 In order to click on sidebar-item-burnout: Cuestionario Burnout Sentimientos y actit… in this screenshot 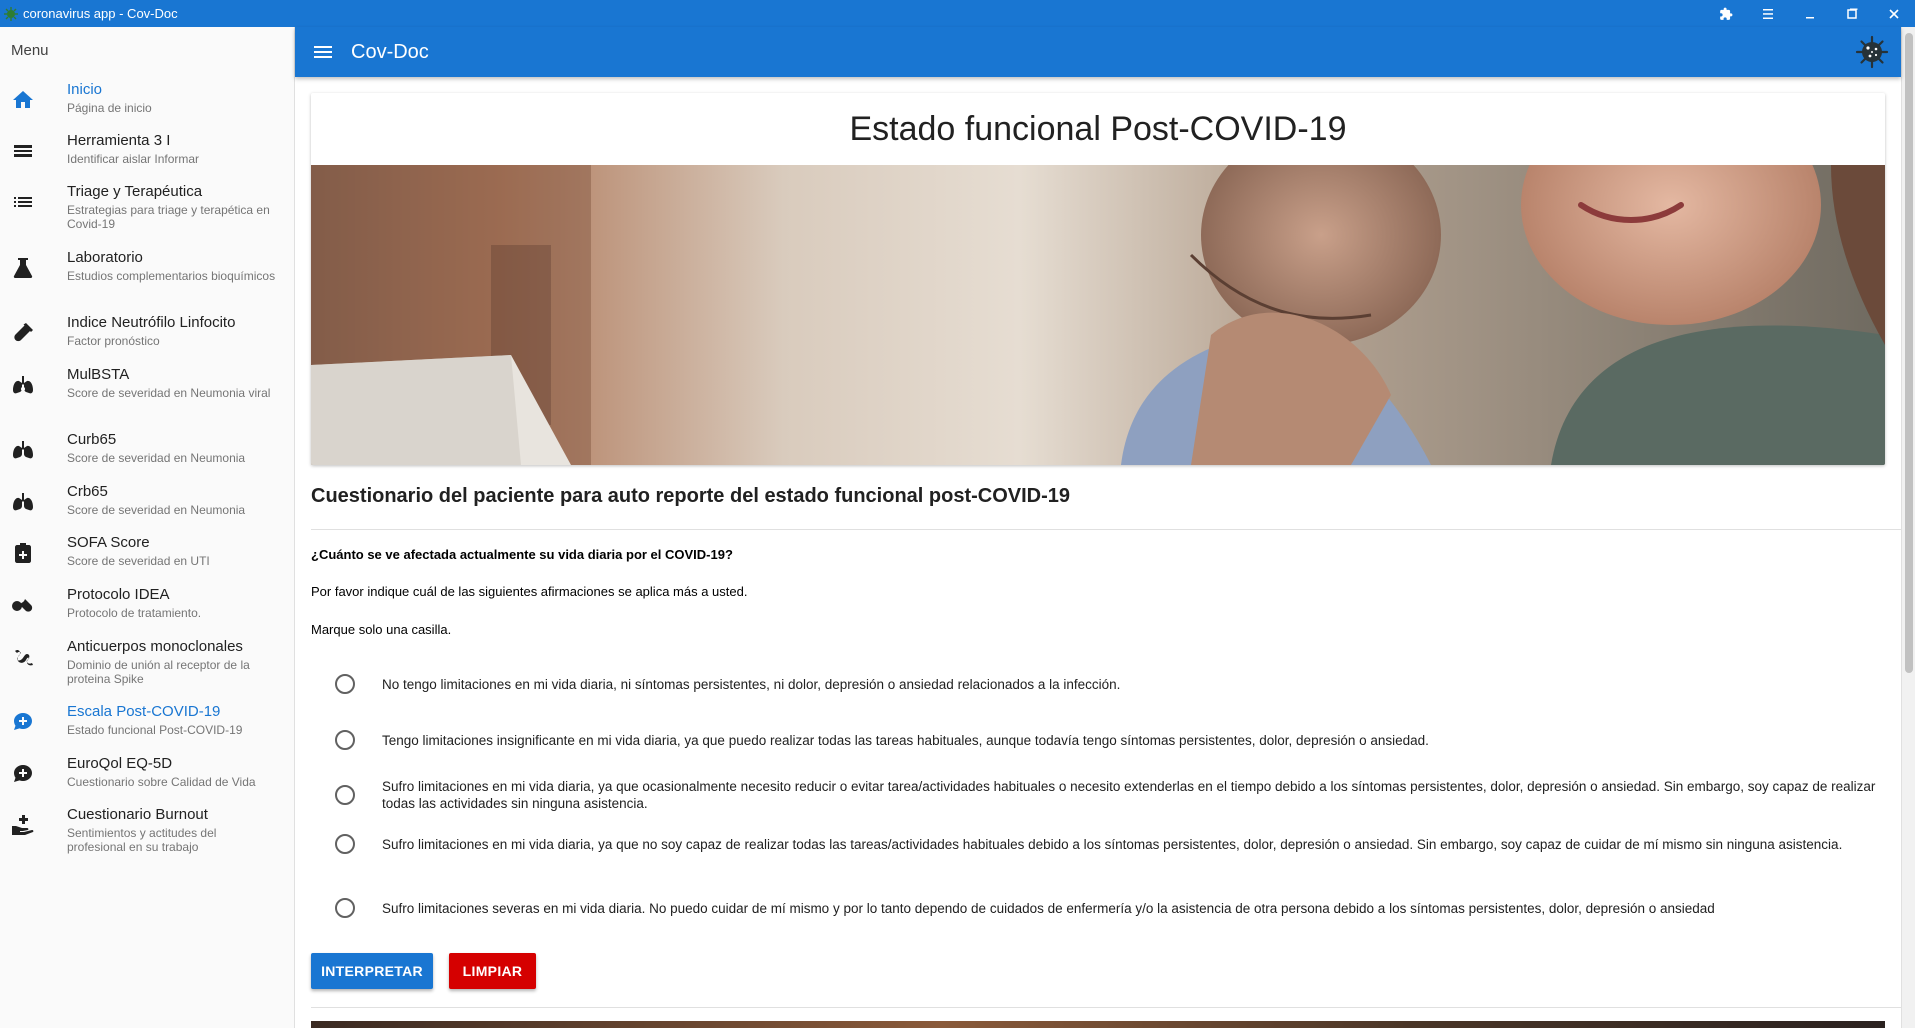, I will do `click(147, 832)`.